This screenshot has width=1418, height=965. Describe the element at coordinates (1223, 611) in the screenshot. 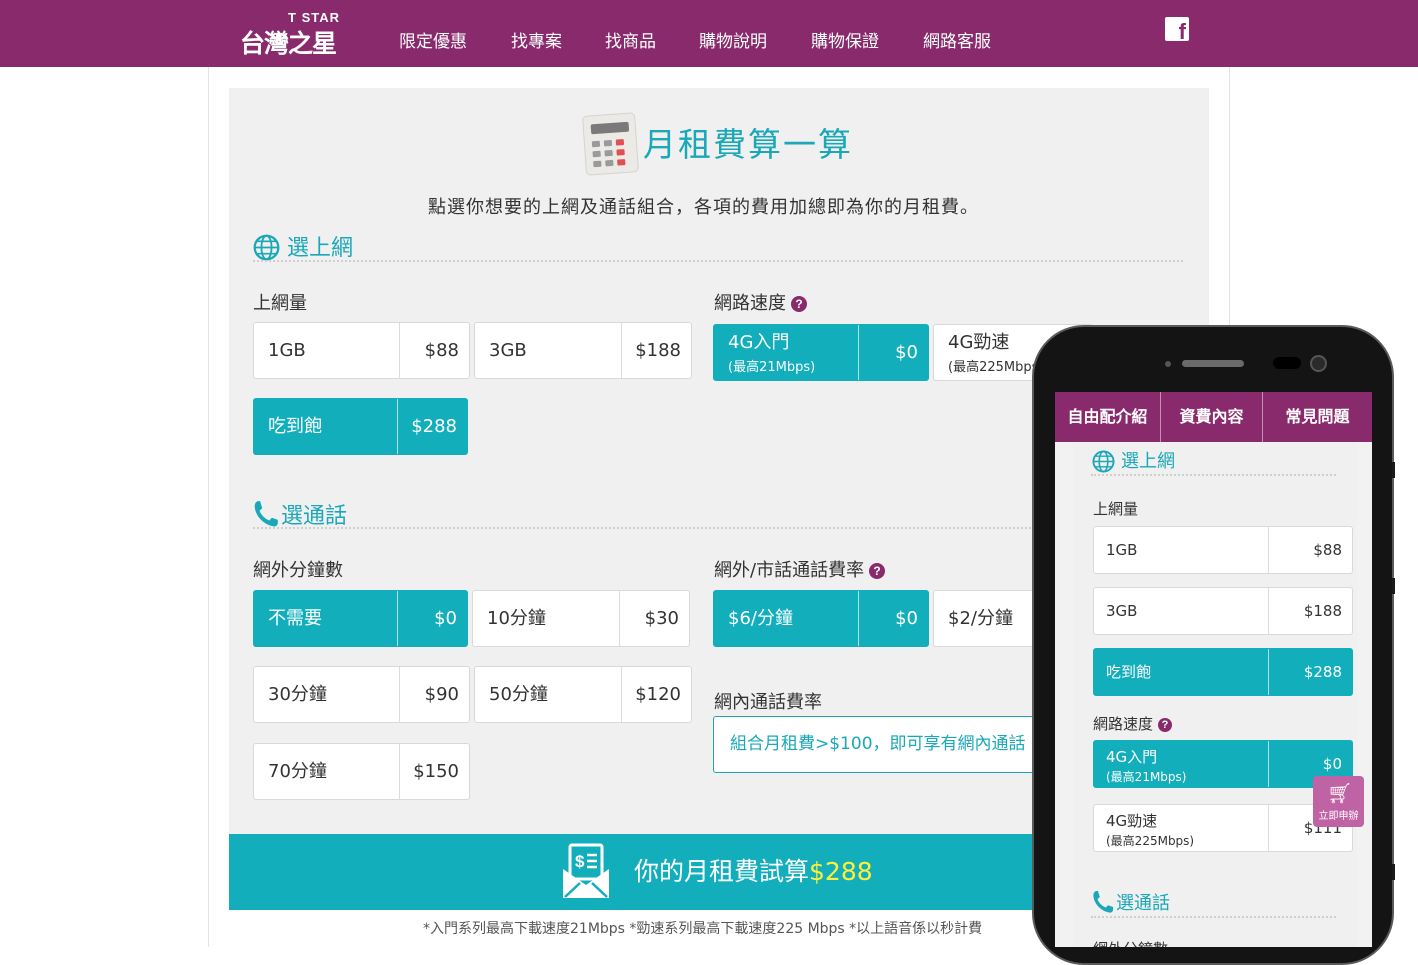

I see `mobile-option-3gb: 3GB $188` at that location.